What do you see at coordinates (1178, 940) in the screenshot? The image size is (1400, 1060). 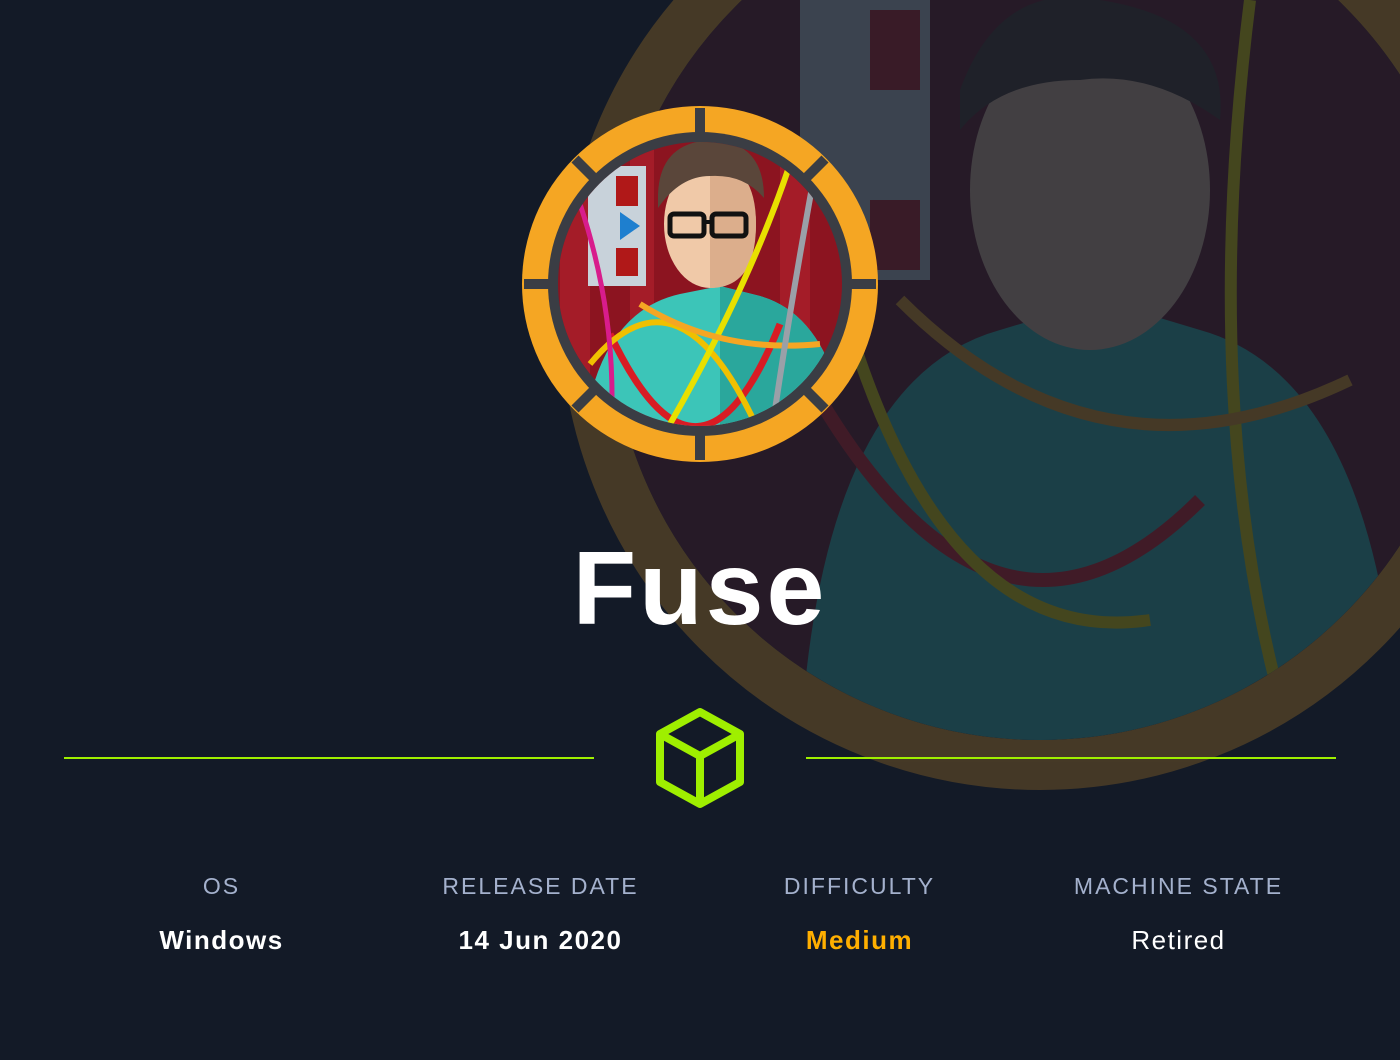 I see `stat-value-machine-state: Retired` at bounding box center [1178, 940].